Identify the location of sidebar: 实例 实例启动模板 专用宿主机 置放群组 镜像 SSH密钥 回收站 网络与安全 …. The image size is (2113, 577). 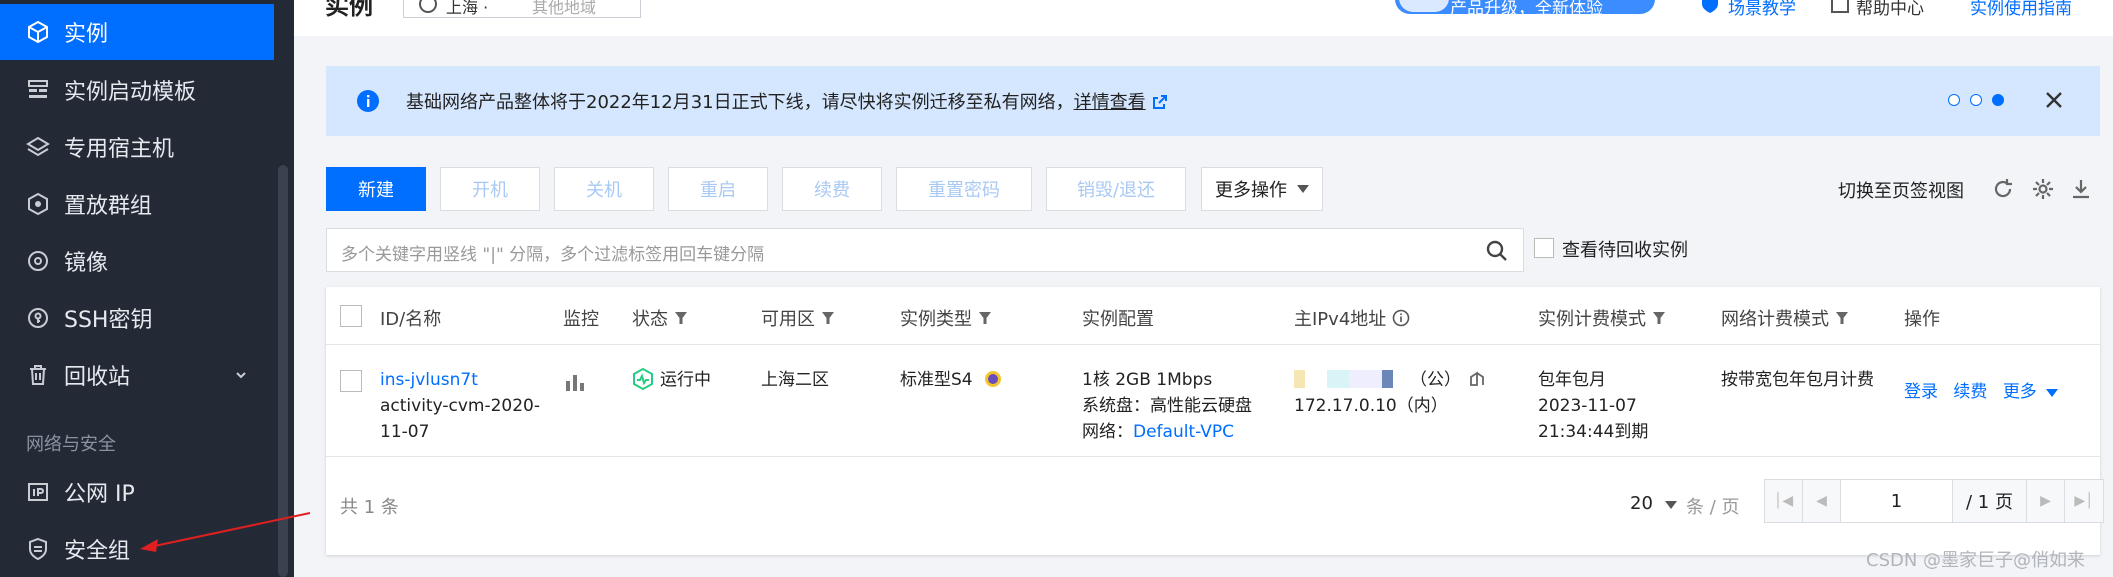
(147, 288).